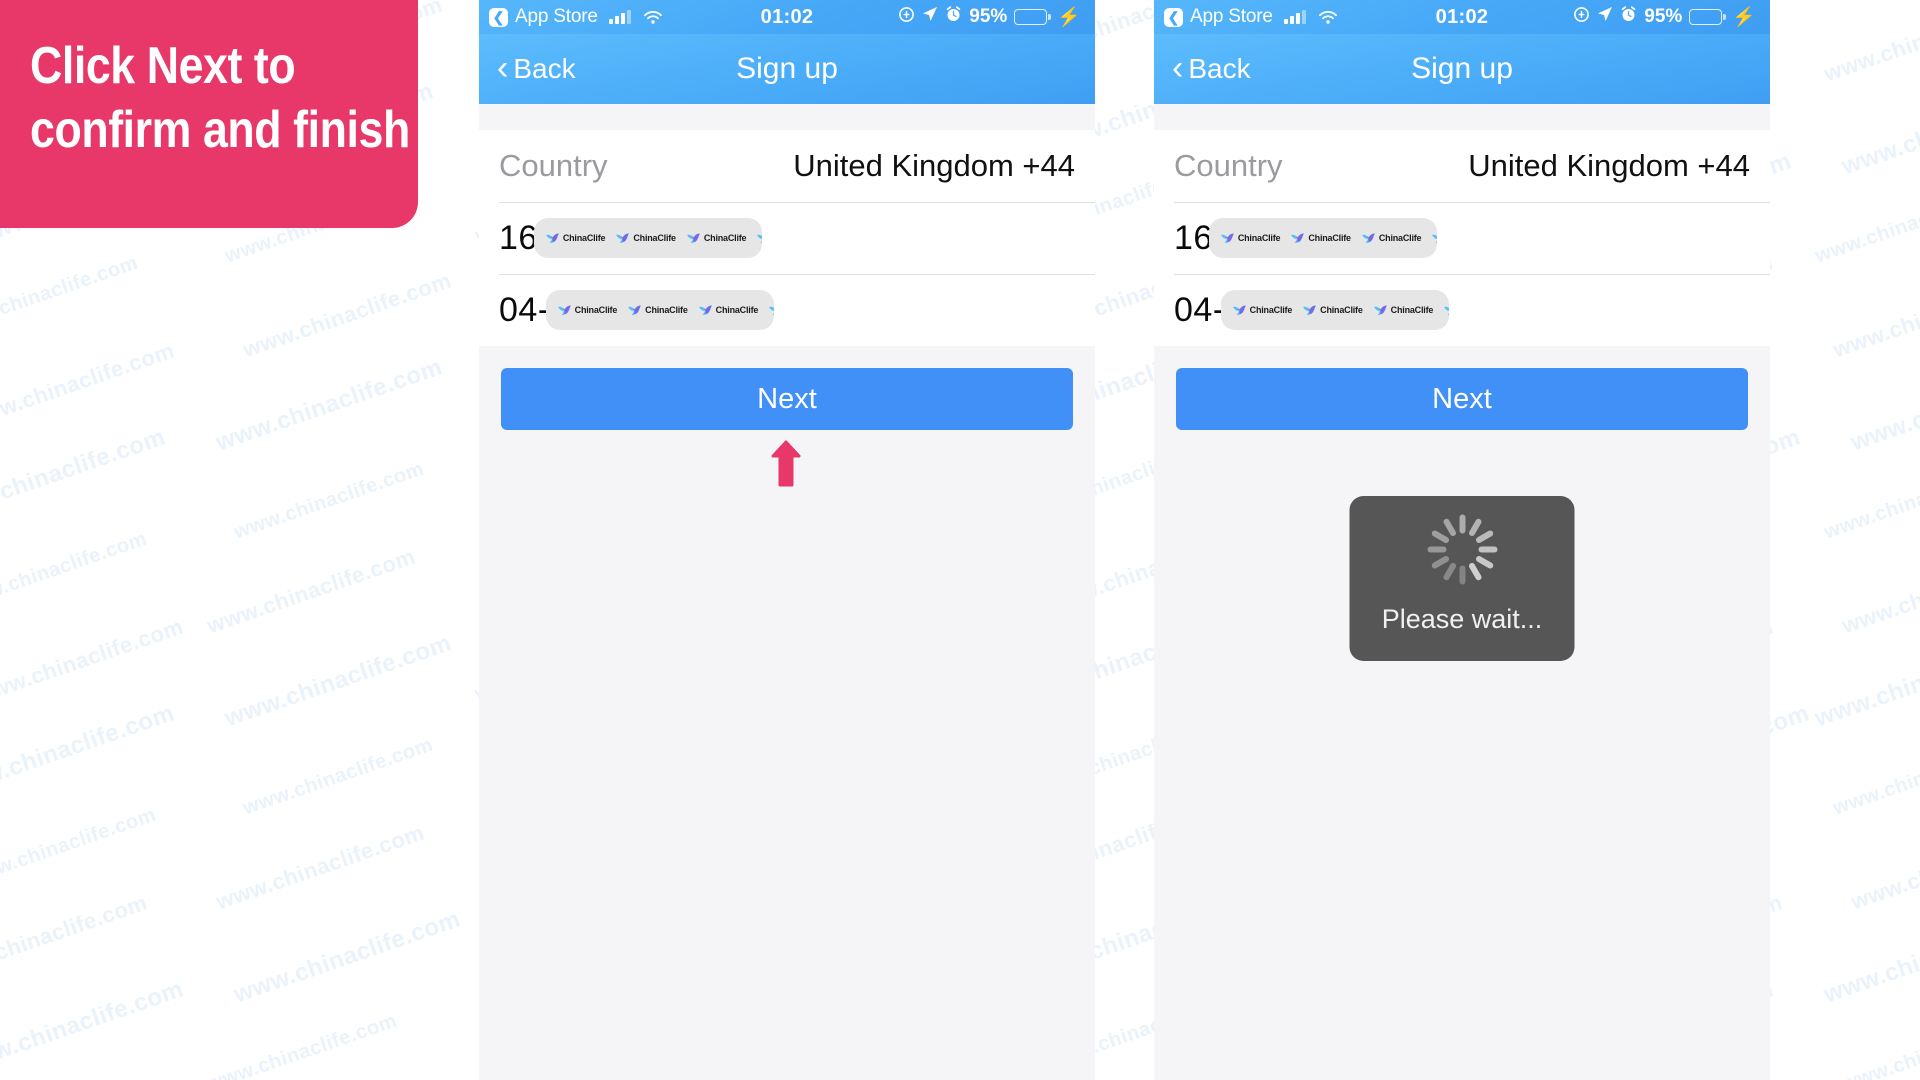 Image resolution: width=1920 pixels, height=1080 pixels. What do you see at coordinates (953, 17) in the screenshot?
I see `alarm-clock-icon` at bounding box center [953, 17].